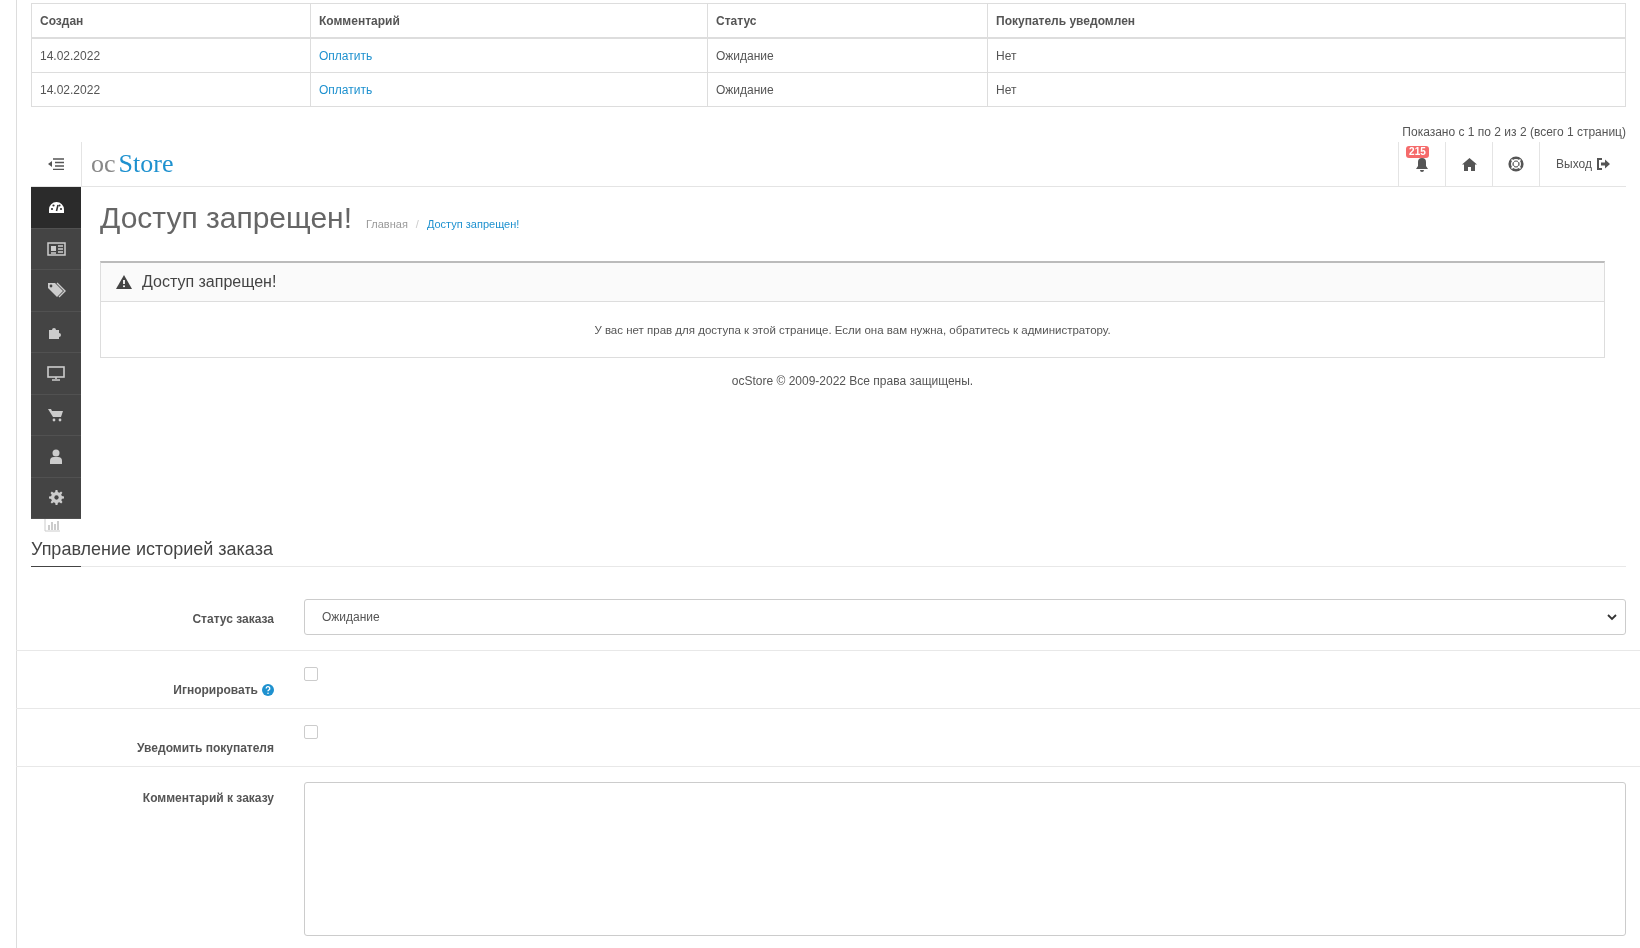  What do you see at coordinates (152, 549) in the screenshot?
I see `section-title: Управление историей заказа` at bounding box center [152, 549].